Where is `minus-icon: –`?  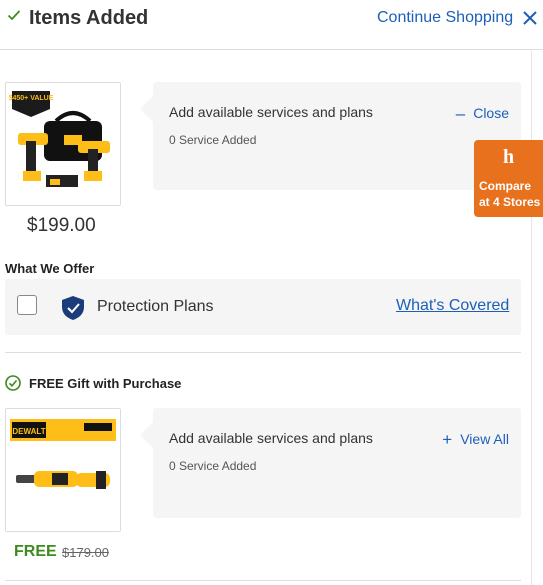 minus-icon: – is located at coordinates (460, 113).